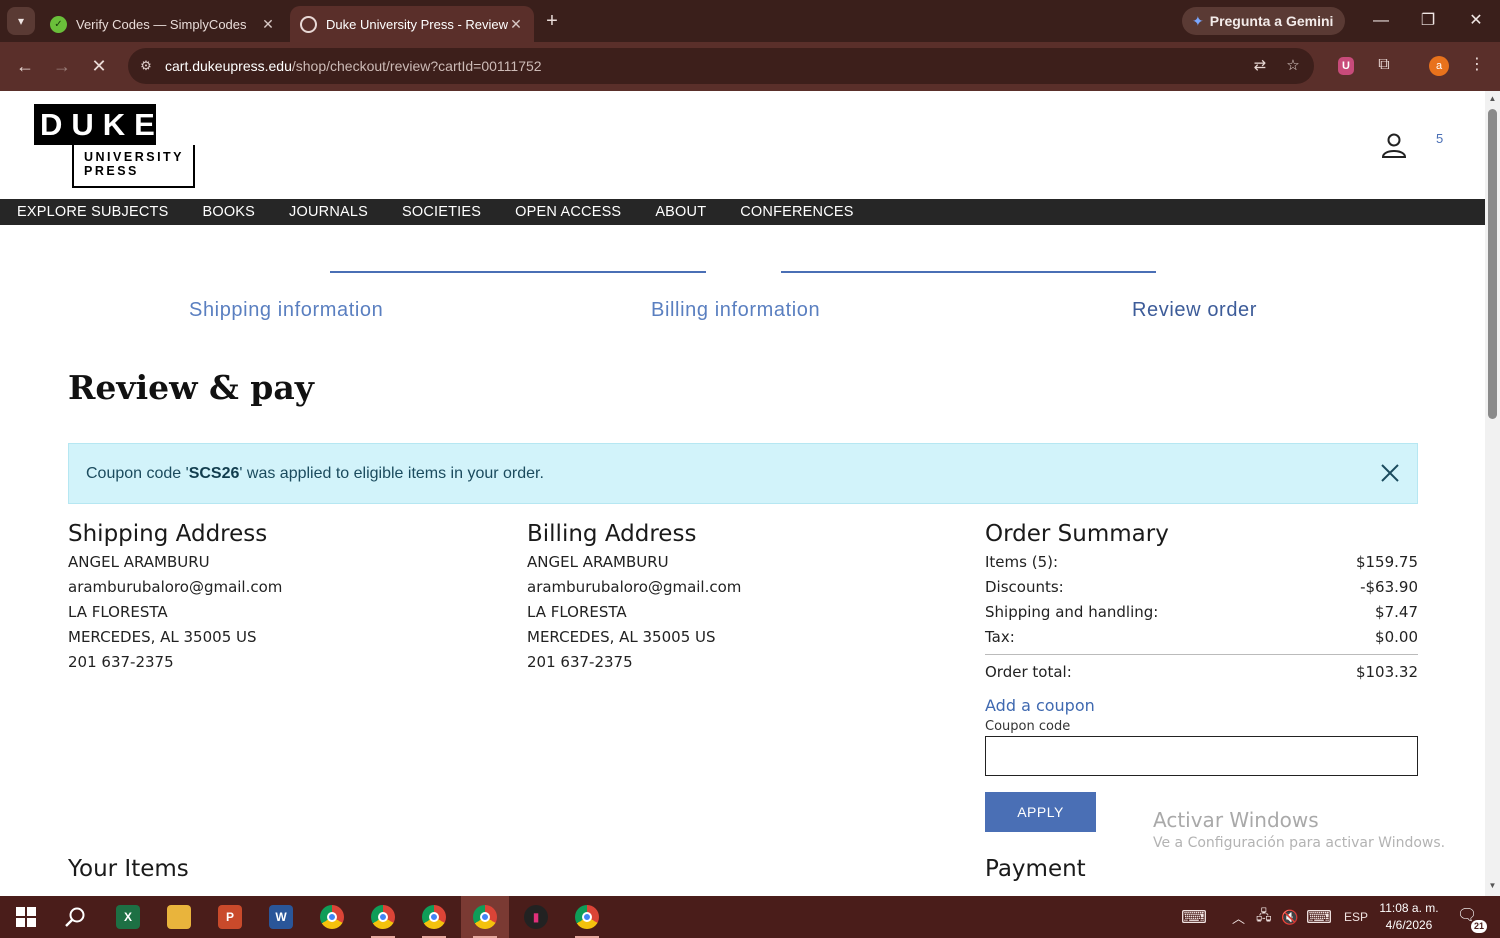 This screenshot has width=1500, height=938. What do you see at coordinates (1381, 21) in the screenshot?
I see `minimize-window-button: —` at bounding box center [1381, 21].